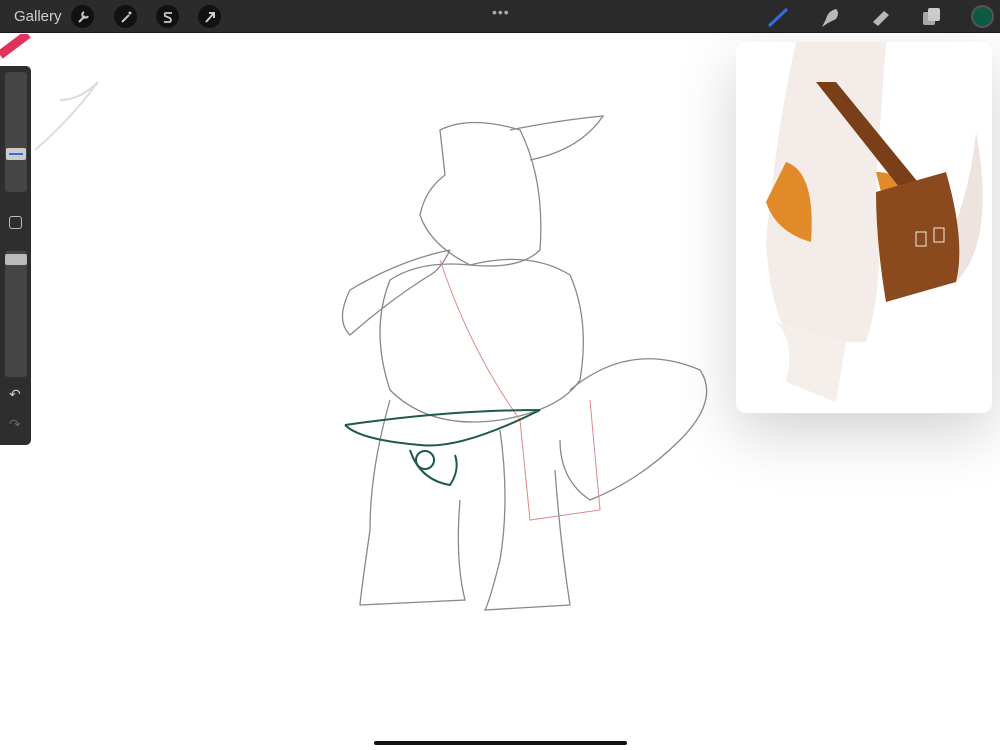  I want to click on layers-icon, so click(932, 17).